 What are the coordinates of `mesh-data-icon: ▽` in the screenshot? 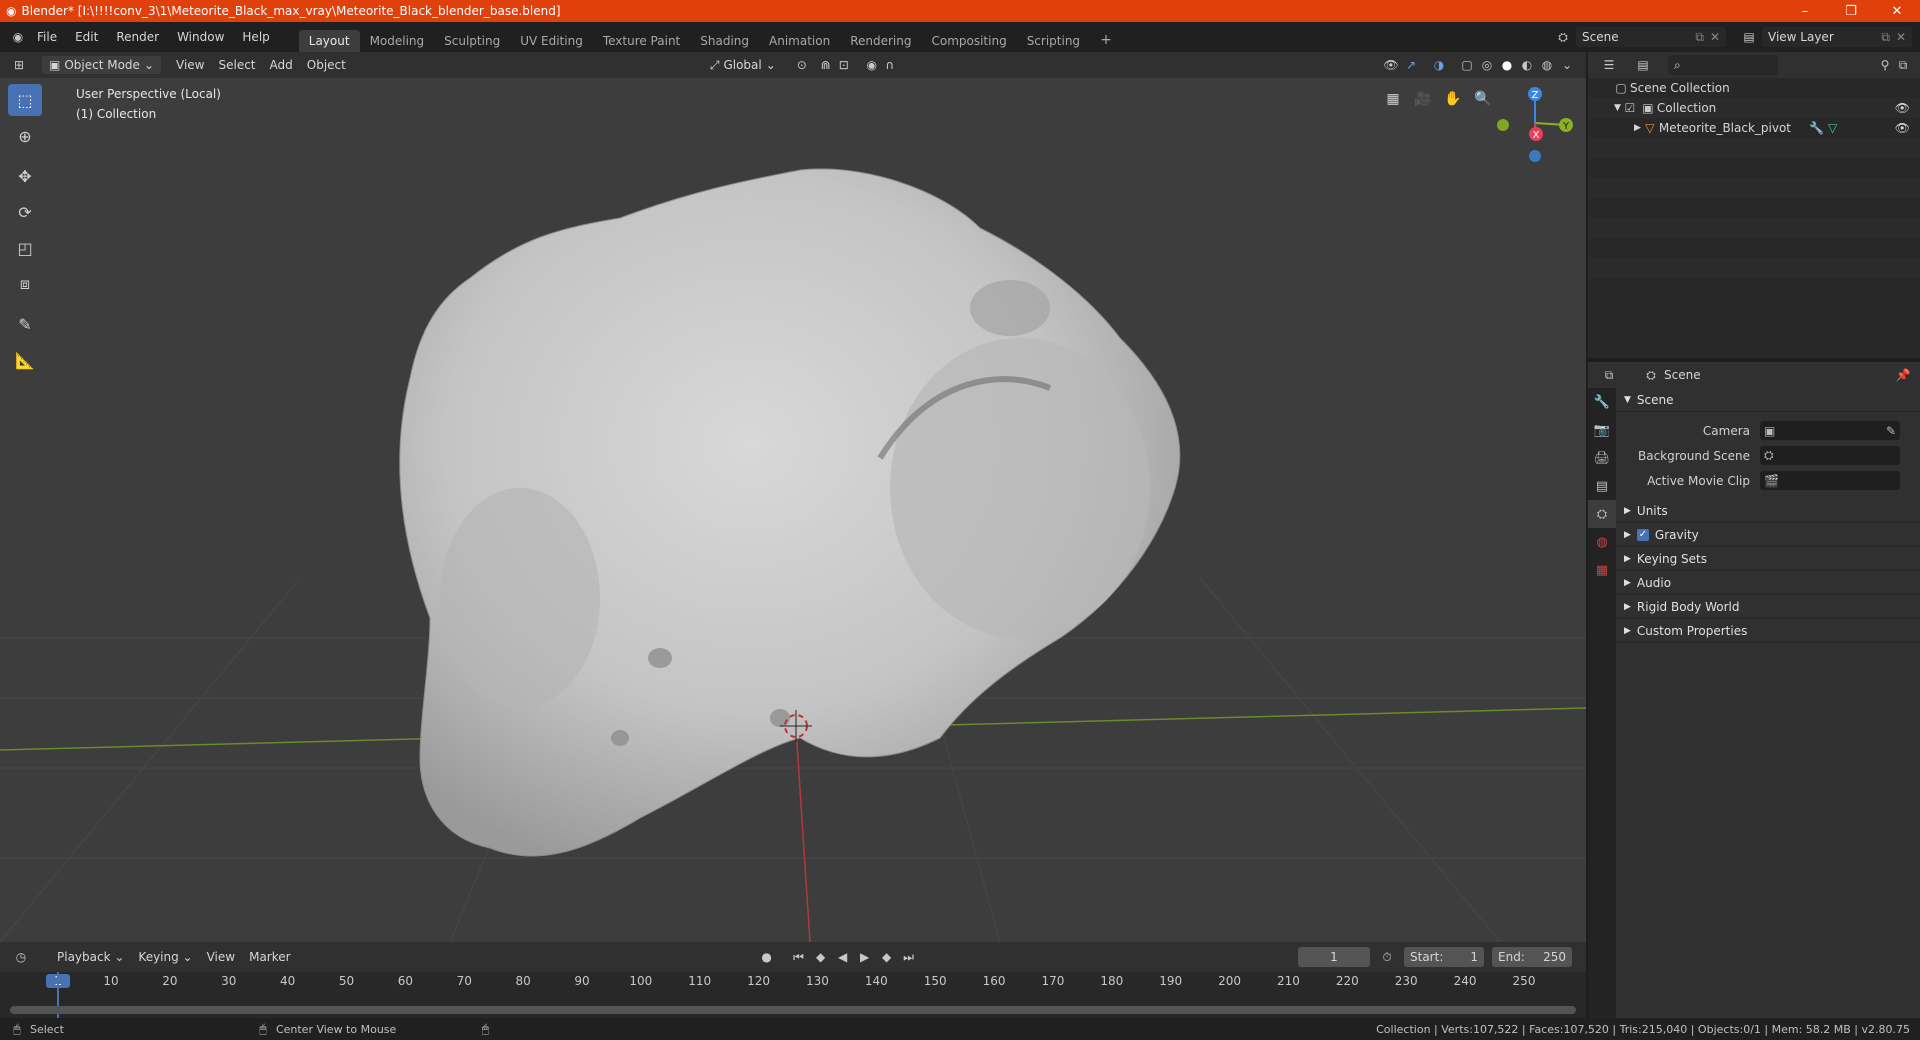 It's located at (1832, 128).